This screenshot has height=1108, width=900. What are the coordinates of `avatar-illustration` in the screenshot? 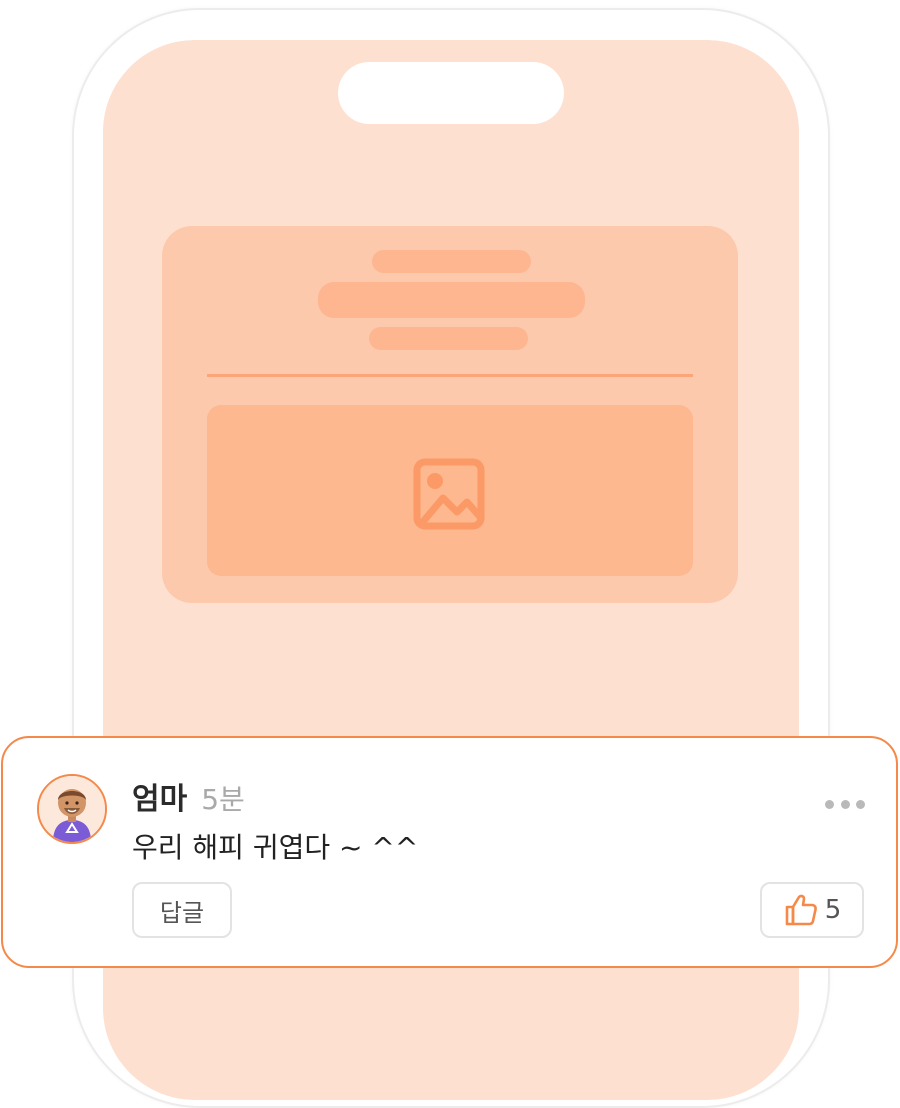 It's located at (72, 809).